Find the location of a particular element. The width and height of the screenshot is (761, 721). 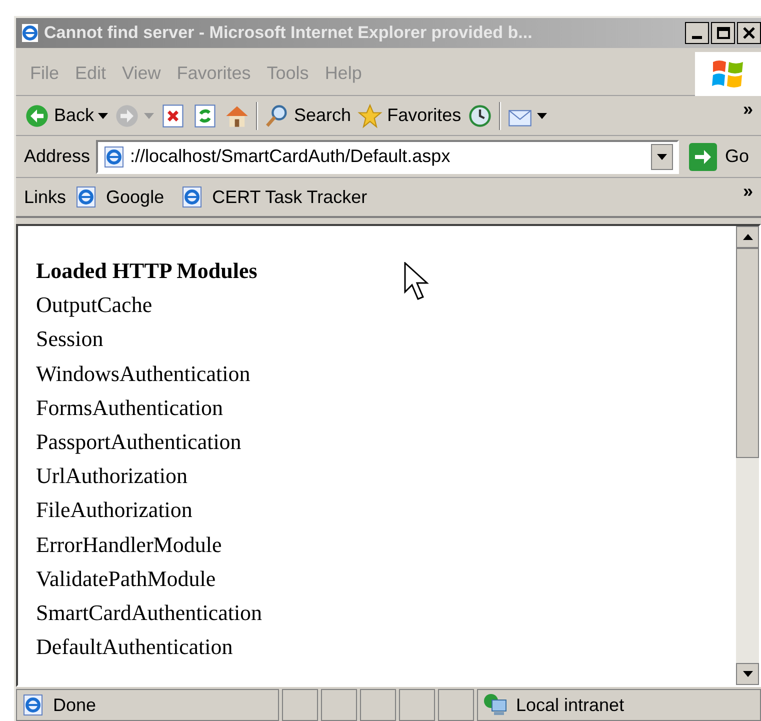

refresh-icon is located at coordinates (205, 115).